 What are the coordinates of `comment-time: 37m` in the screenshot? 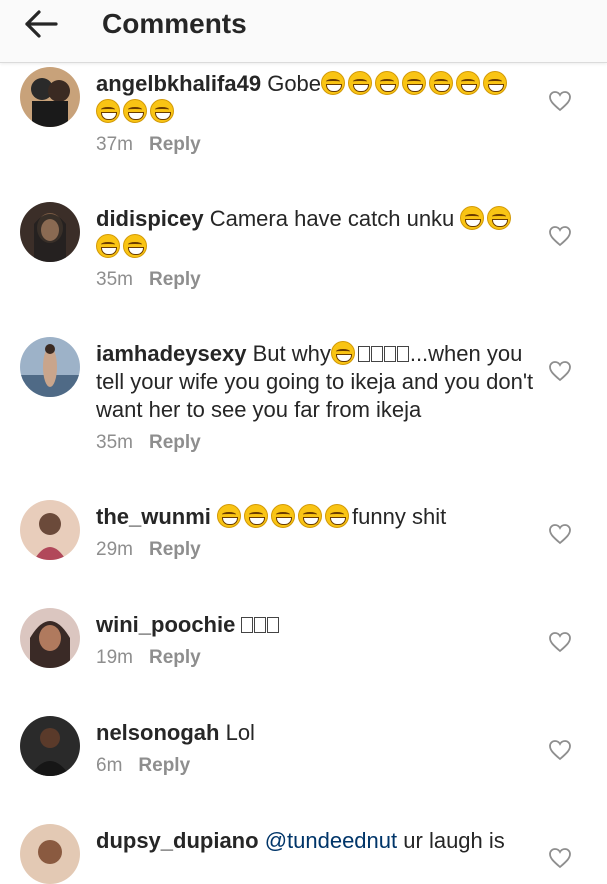 It's located at (114, 144).